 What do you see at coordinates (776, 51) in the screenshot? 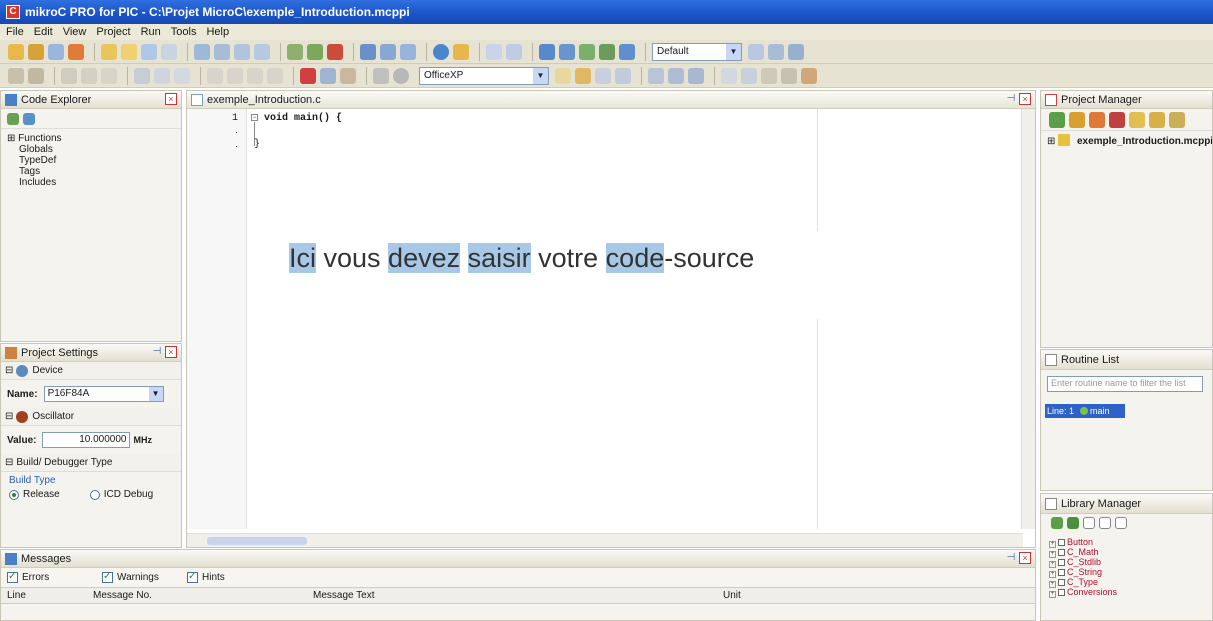
I see `config-edit-icon` at bounding box center [776, 51].